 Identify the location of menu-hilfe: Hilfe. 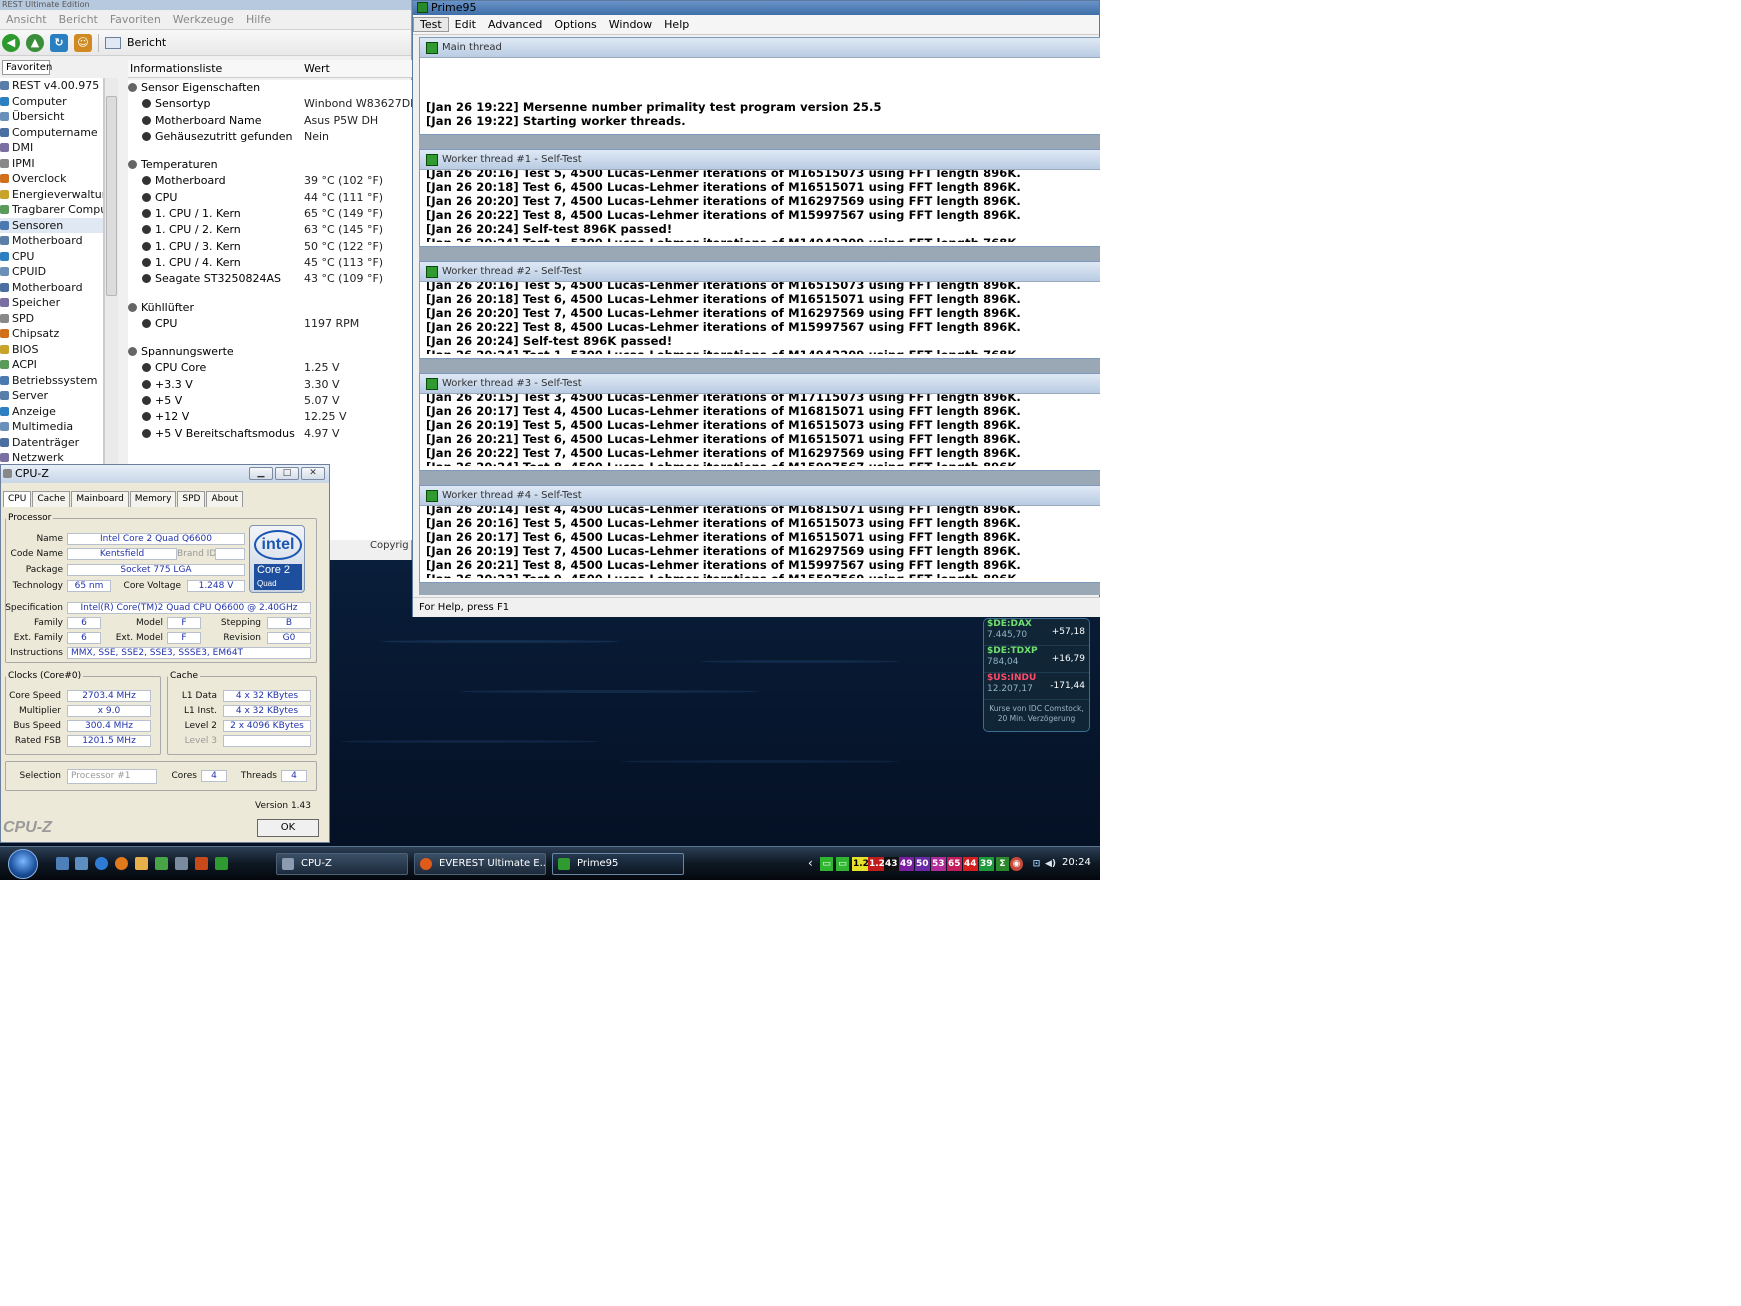
(258, 19).